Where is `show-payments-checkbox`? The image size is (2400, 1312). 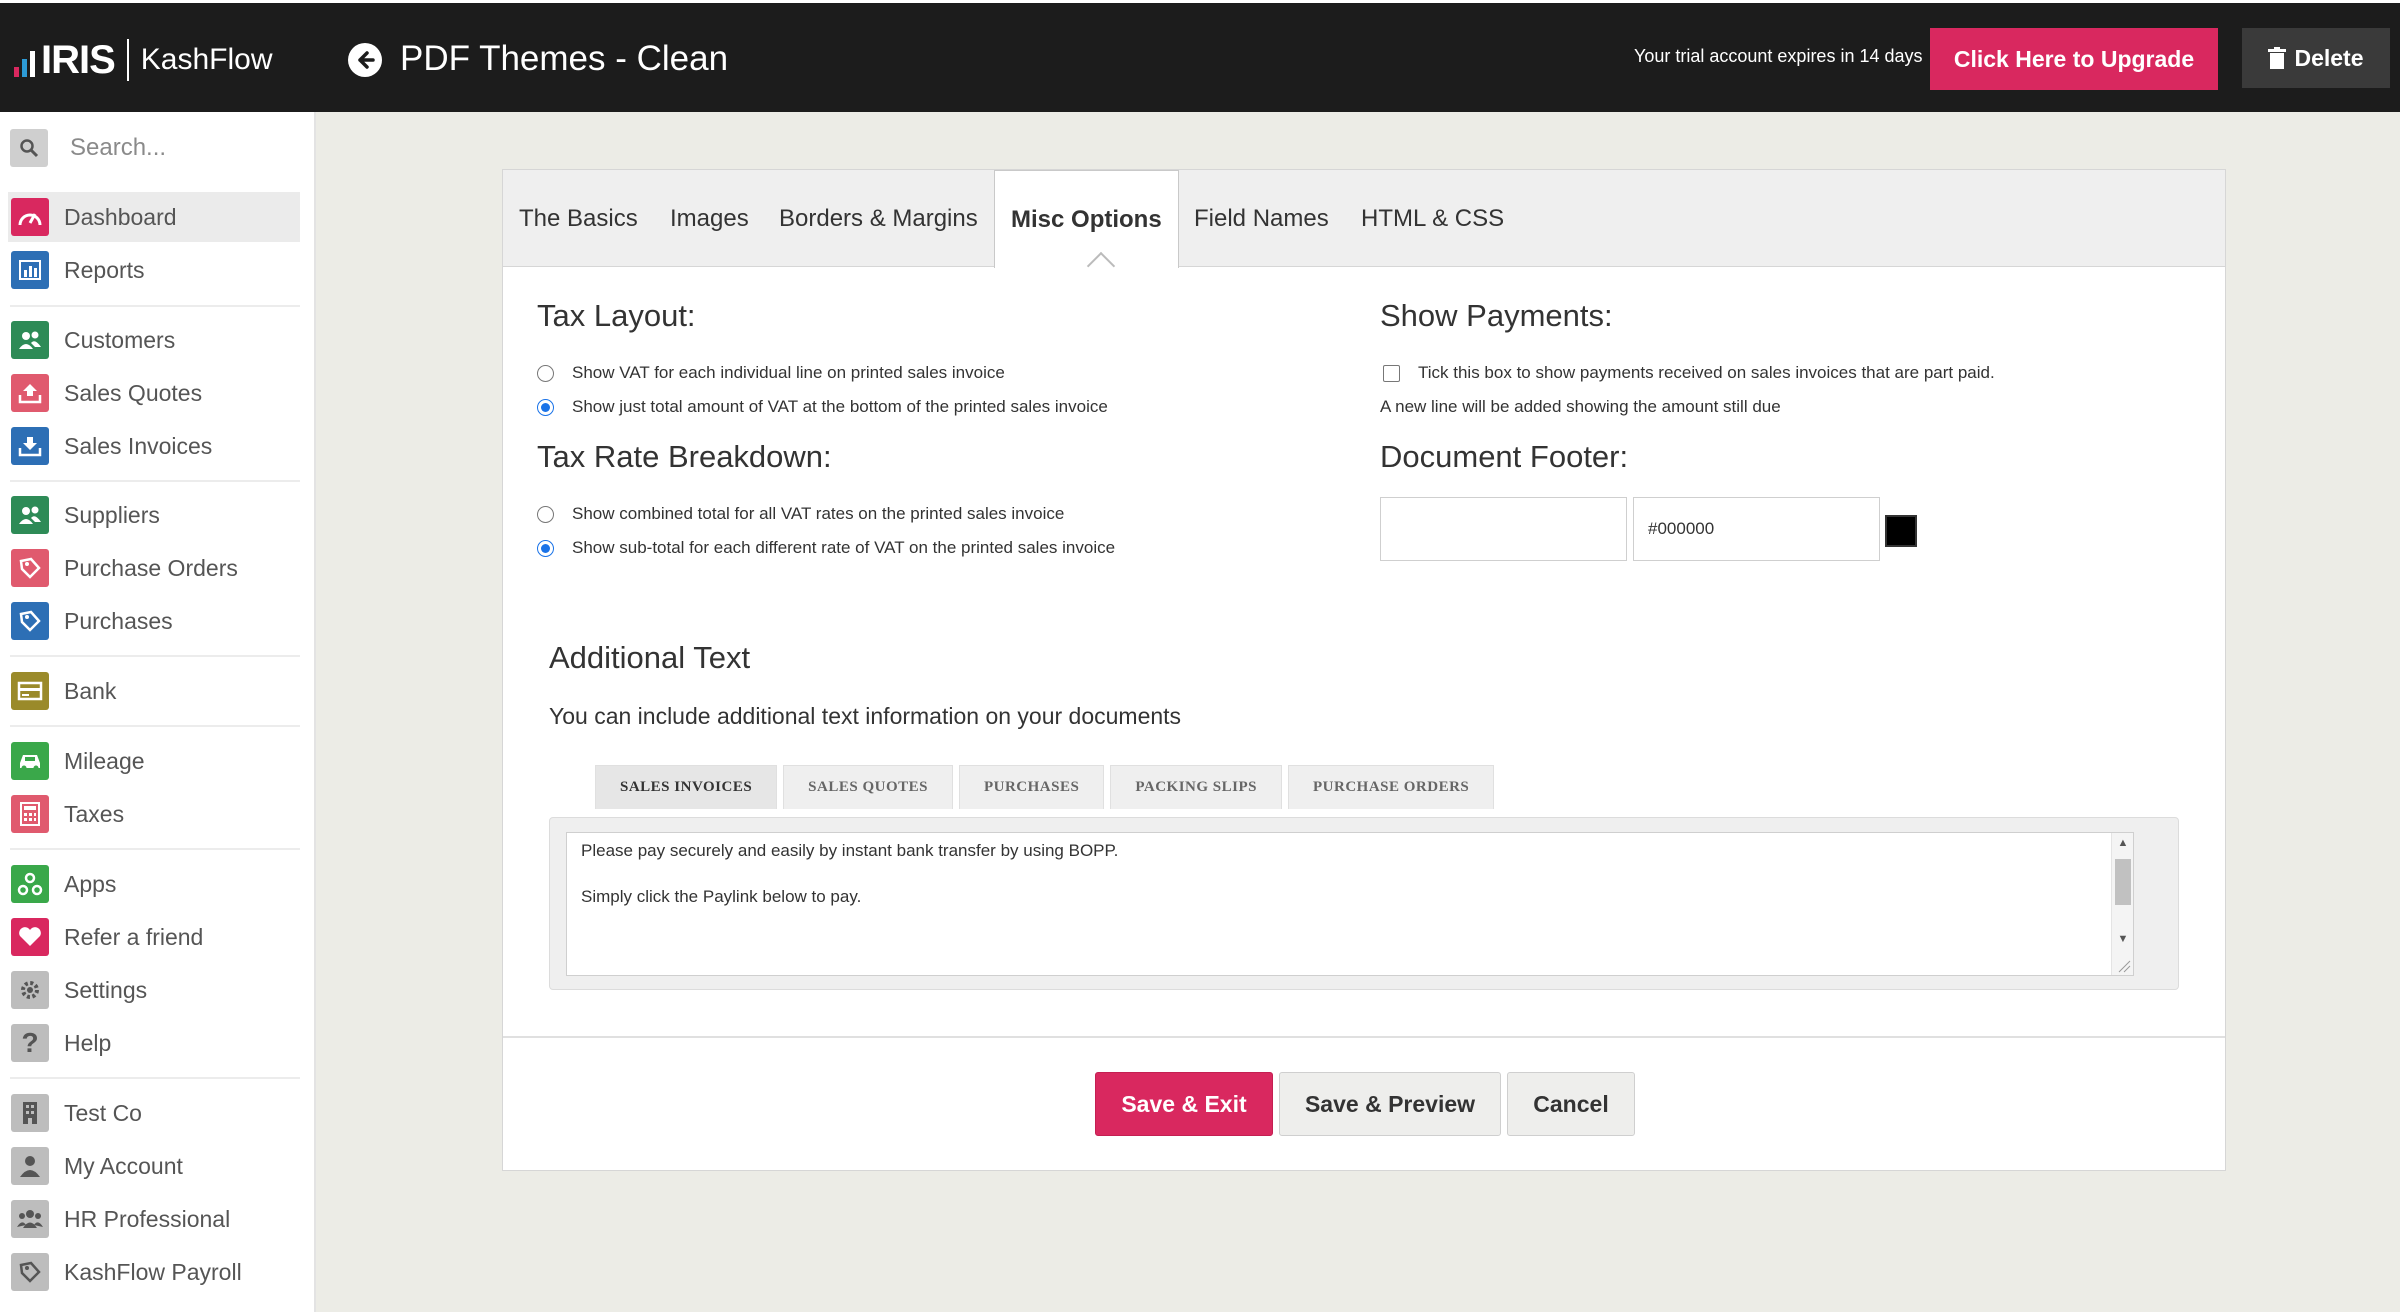 show-payments-checkbox is located at coordinates (1391, 373).